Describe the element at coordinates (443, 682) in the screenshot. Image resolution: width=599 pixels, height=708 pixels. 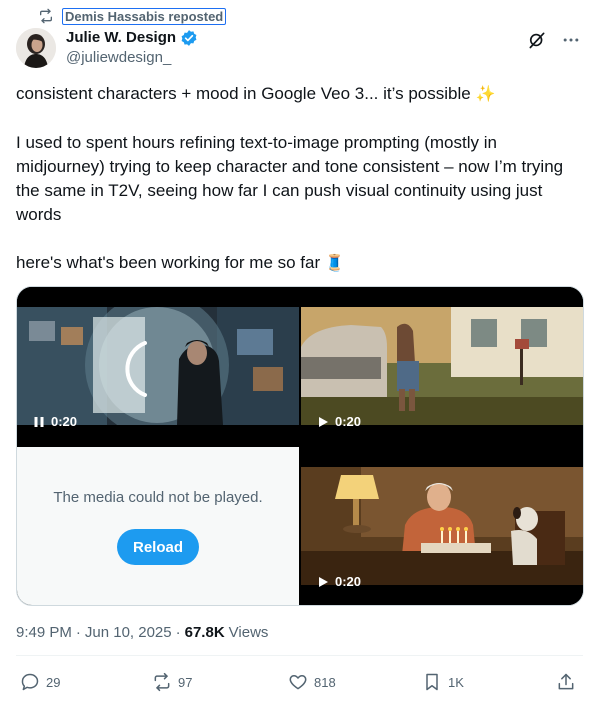
I see `bookmark-button: 1K` at that location.